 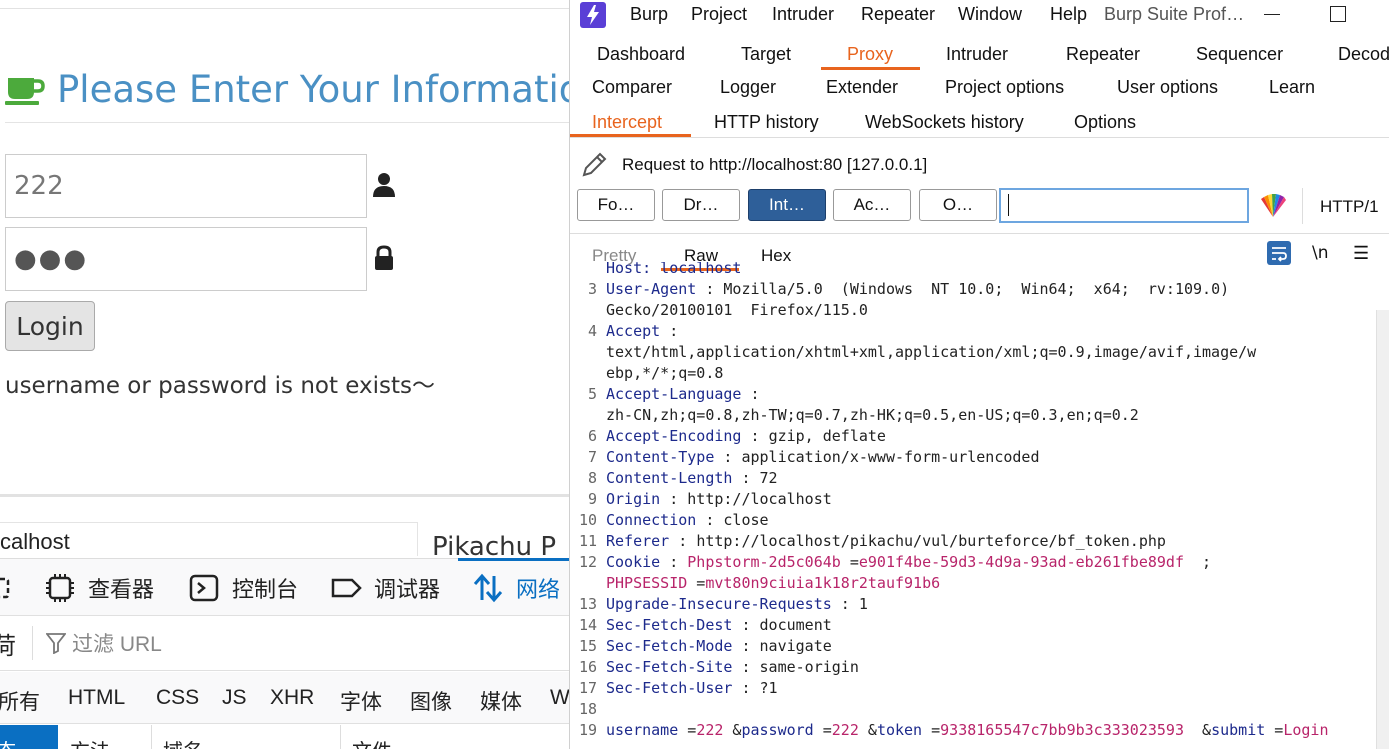 I want to click on request-line: Sec-Fetch-User : ?1, so click(x=692, y=688).